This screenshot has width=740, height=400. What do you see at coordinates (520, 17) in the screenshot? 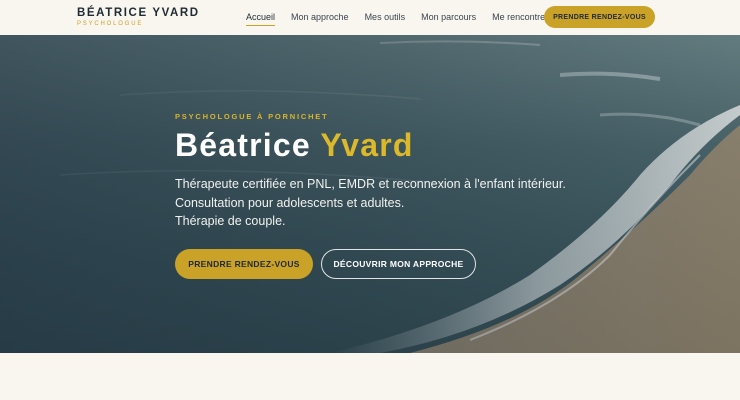
I see `nav-item-me-rencontrer: Me rencontrer` at bounding box center [520, 17].